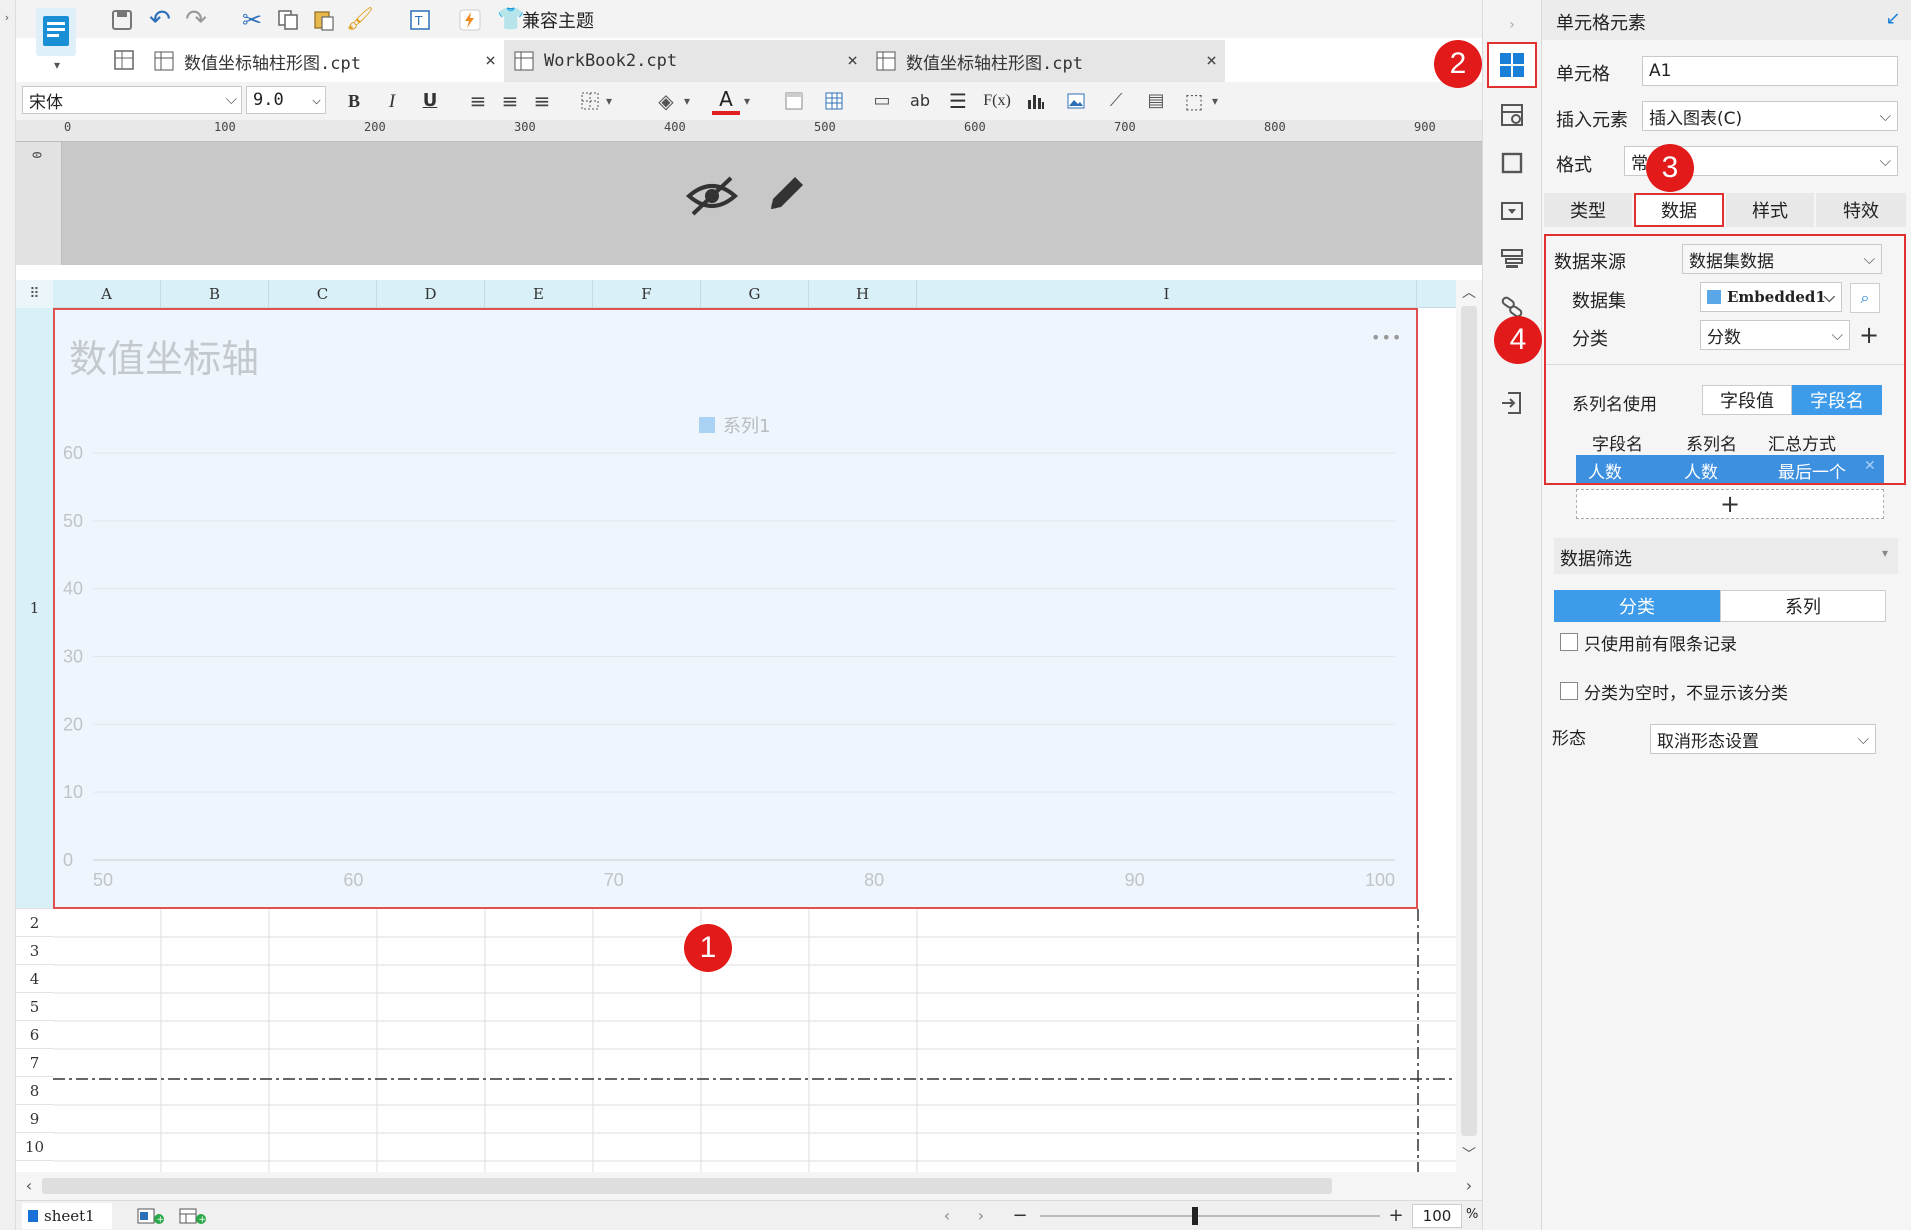 The width and height of the screenshot is (1911, 1230). Describe the element at coordinates (1046, 61) in the screenshot. I see `tab-document-3: 数值坐标轴柱形图.cpt ×` at that location.